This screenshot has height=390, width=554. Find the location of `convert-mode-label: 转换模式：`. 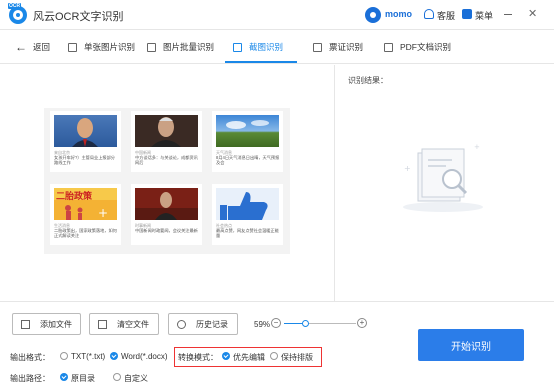

convert-mode-label: 转换模式： is located at coordinates (198, 357).